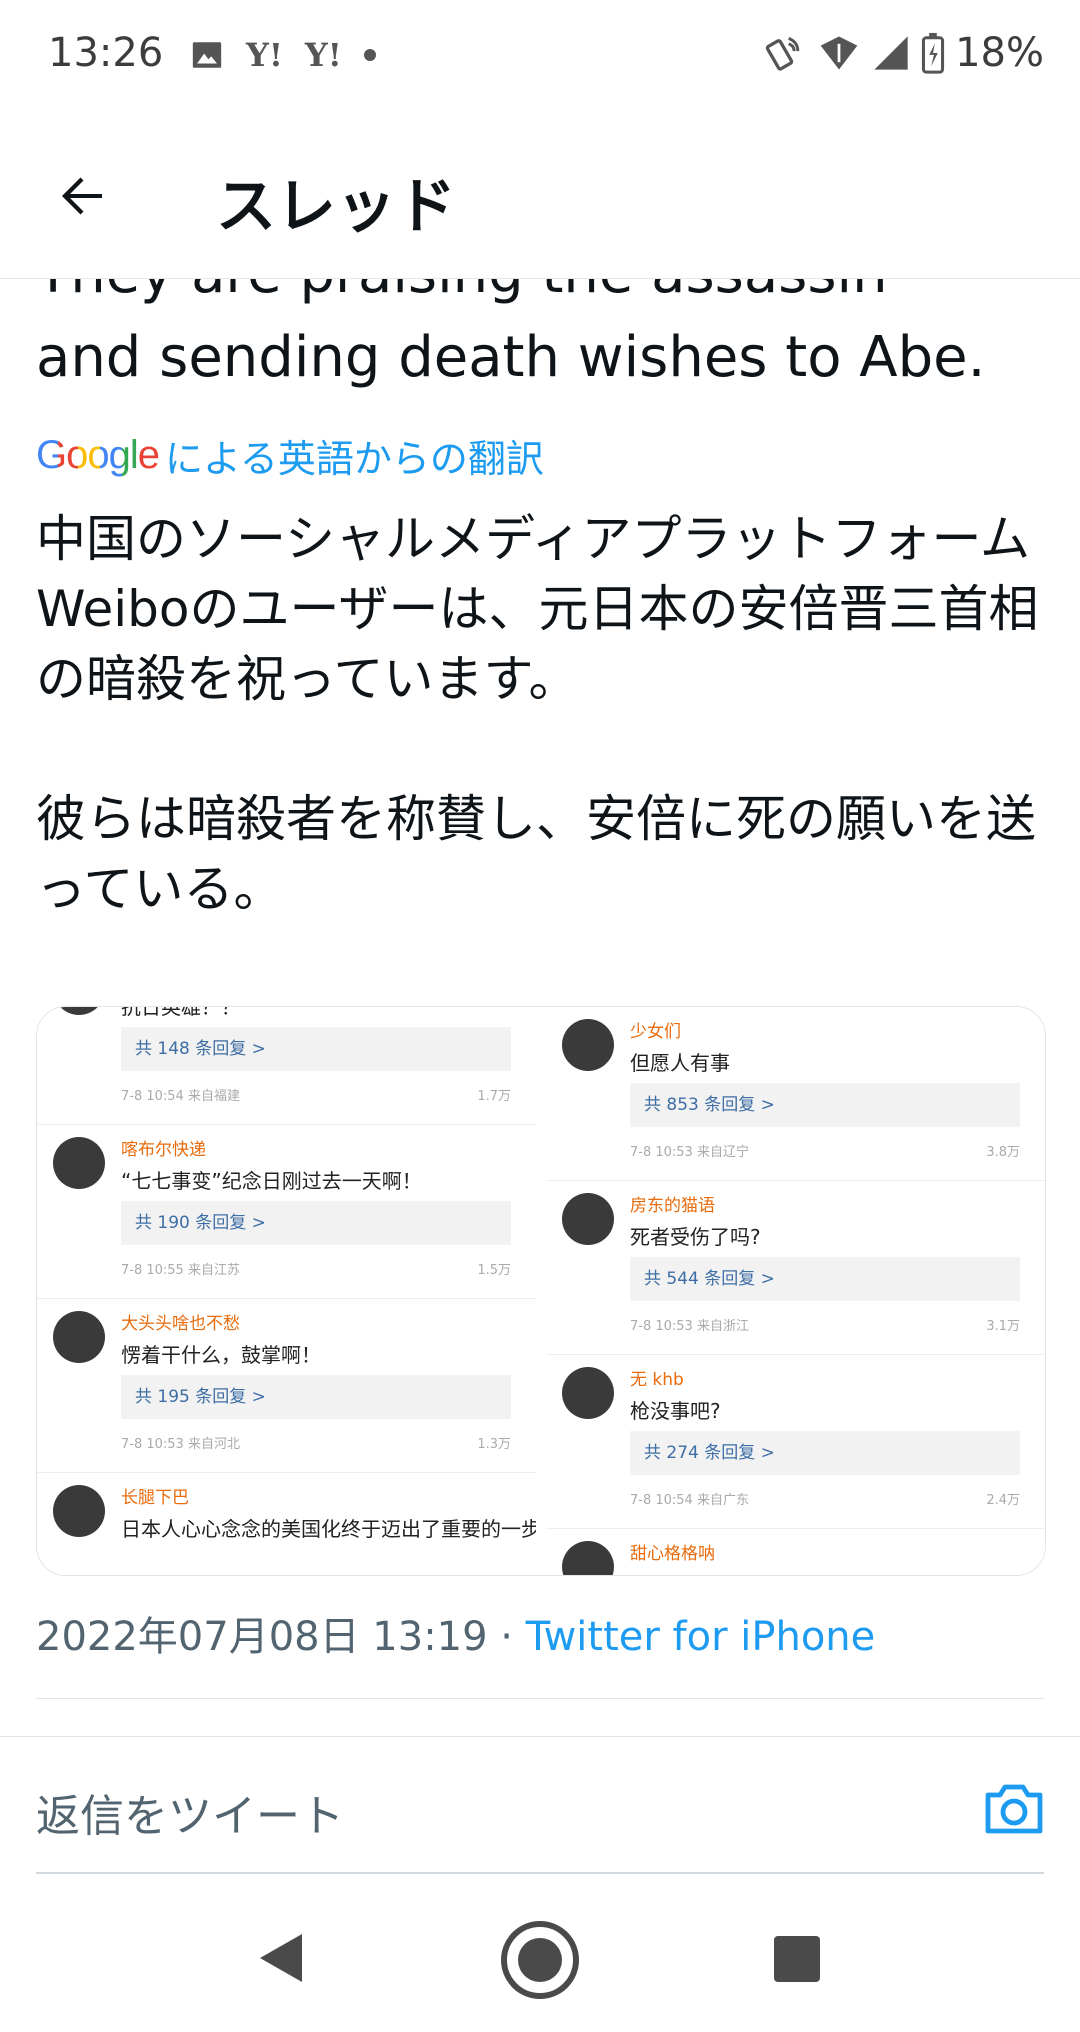 This screenshot has width=1080, height=2032. Describe the element at coordinates (657, 1380) in the screenshot. I see `weibo-username: 无 khb` at that location.